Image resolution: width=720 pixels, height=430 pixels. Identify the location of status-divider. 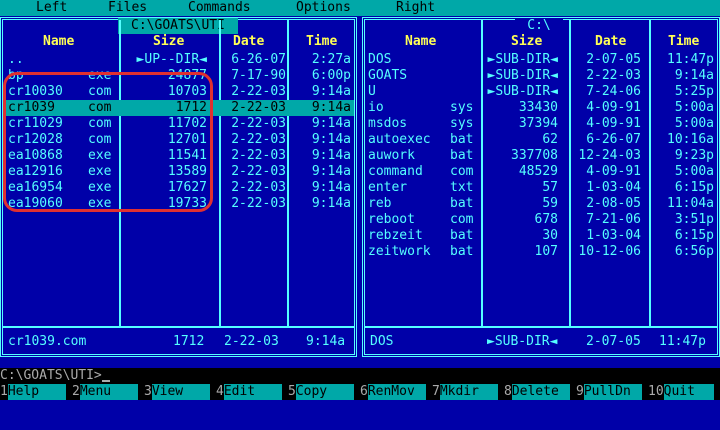
(178, 327).